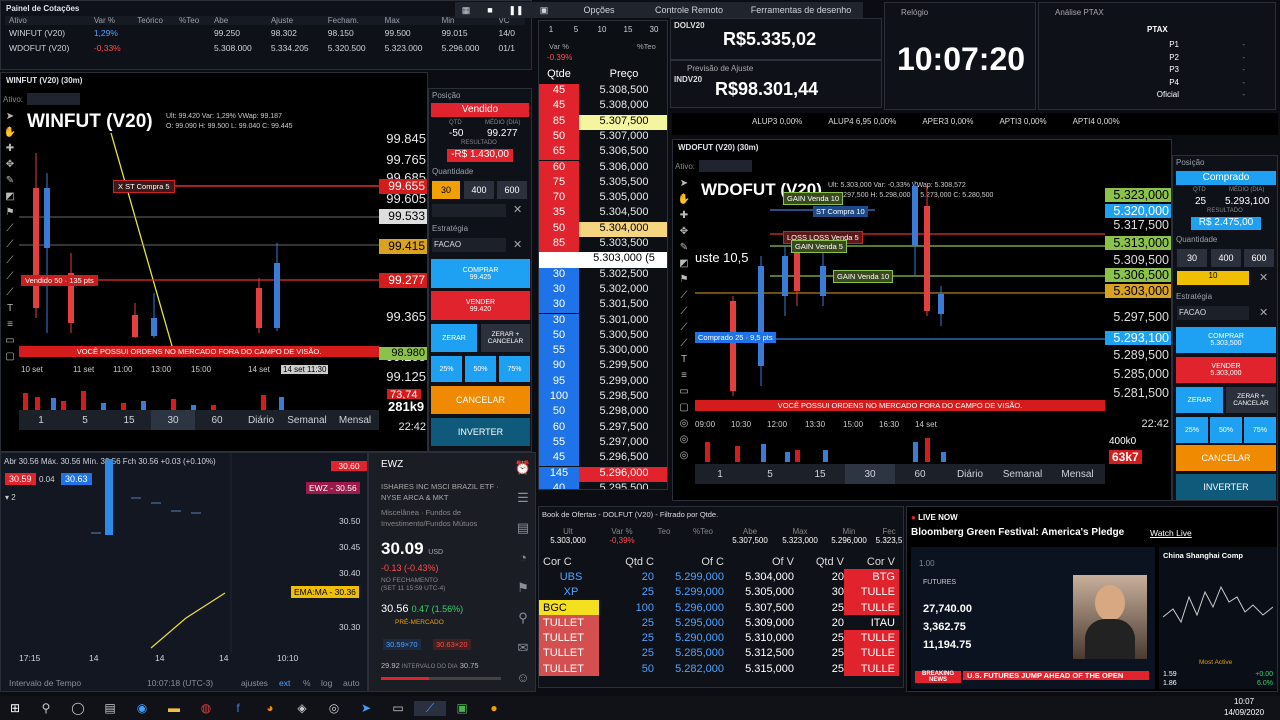 The height and width of the screenshot is (720, 1280). What do you see at coordinates (603, 275) in the screenshot?
I see `ladder-row: 30 5.302,500` at bounding box center [603, 275].